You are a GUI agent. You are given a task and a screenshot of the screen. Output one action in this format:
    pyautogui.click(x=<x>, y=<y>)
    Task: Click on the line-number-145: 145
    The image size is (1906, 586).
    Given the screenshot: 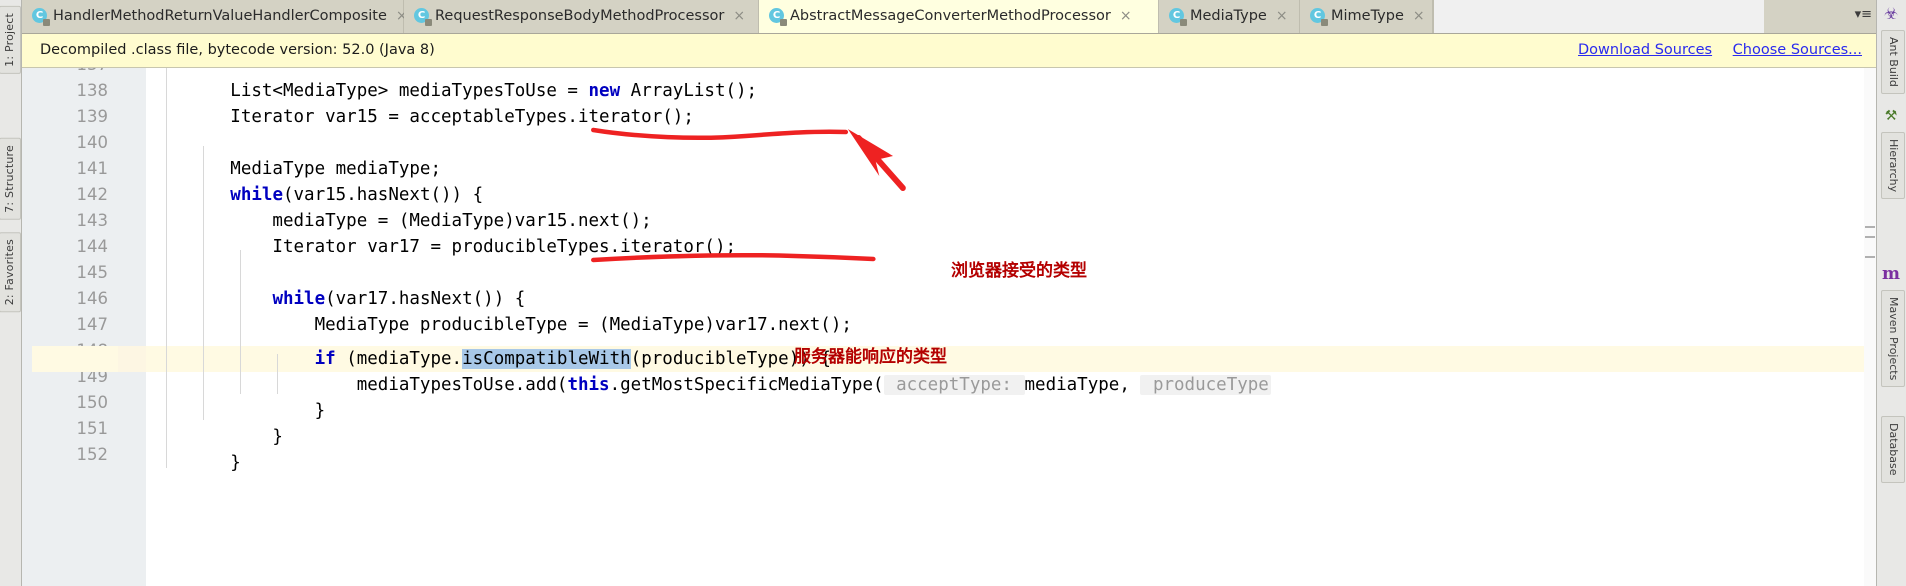 What is the action you would take?
    pyautogui.click(x=92, y=272)
    